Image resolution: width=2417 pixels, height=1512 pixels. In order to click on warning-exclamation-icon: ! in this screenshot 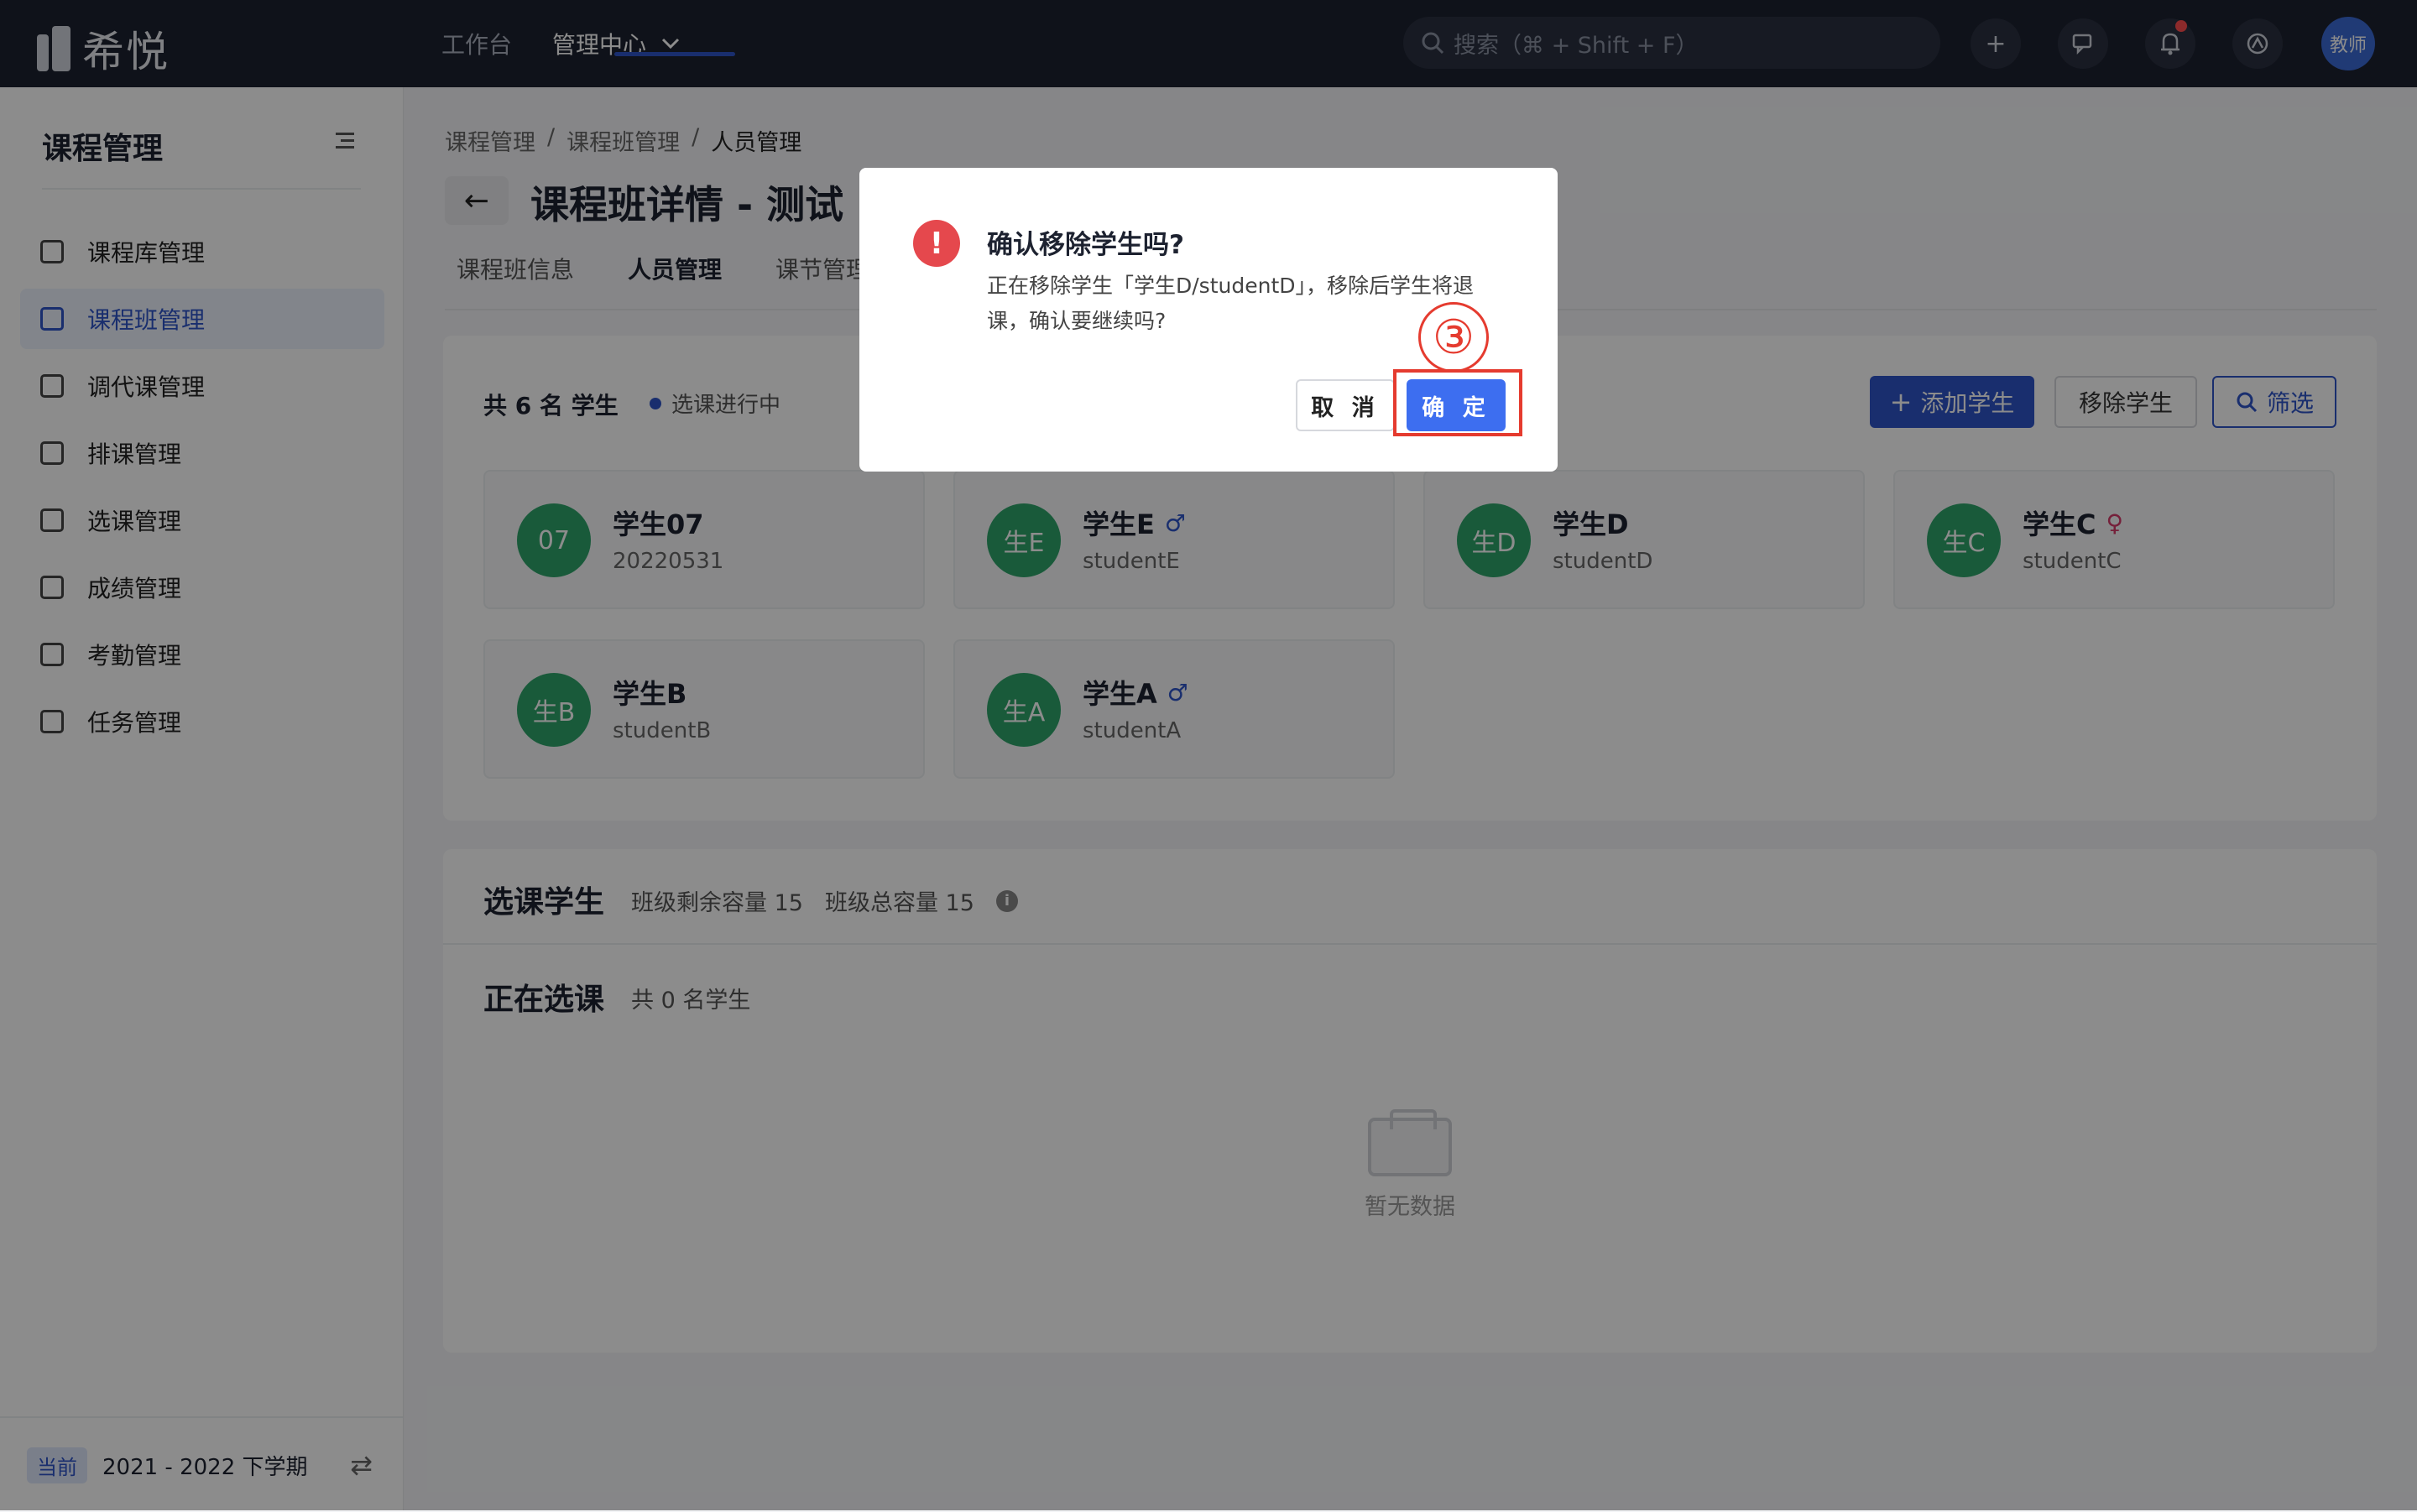, I will do `click(936, 243)`.